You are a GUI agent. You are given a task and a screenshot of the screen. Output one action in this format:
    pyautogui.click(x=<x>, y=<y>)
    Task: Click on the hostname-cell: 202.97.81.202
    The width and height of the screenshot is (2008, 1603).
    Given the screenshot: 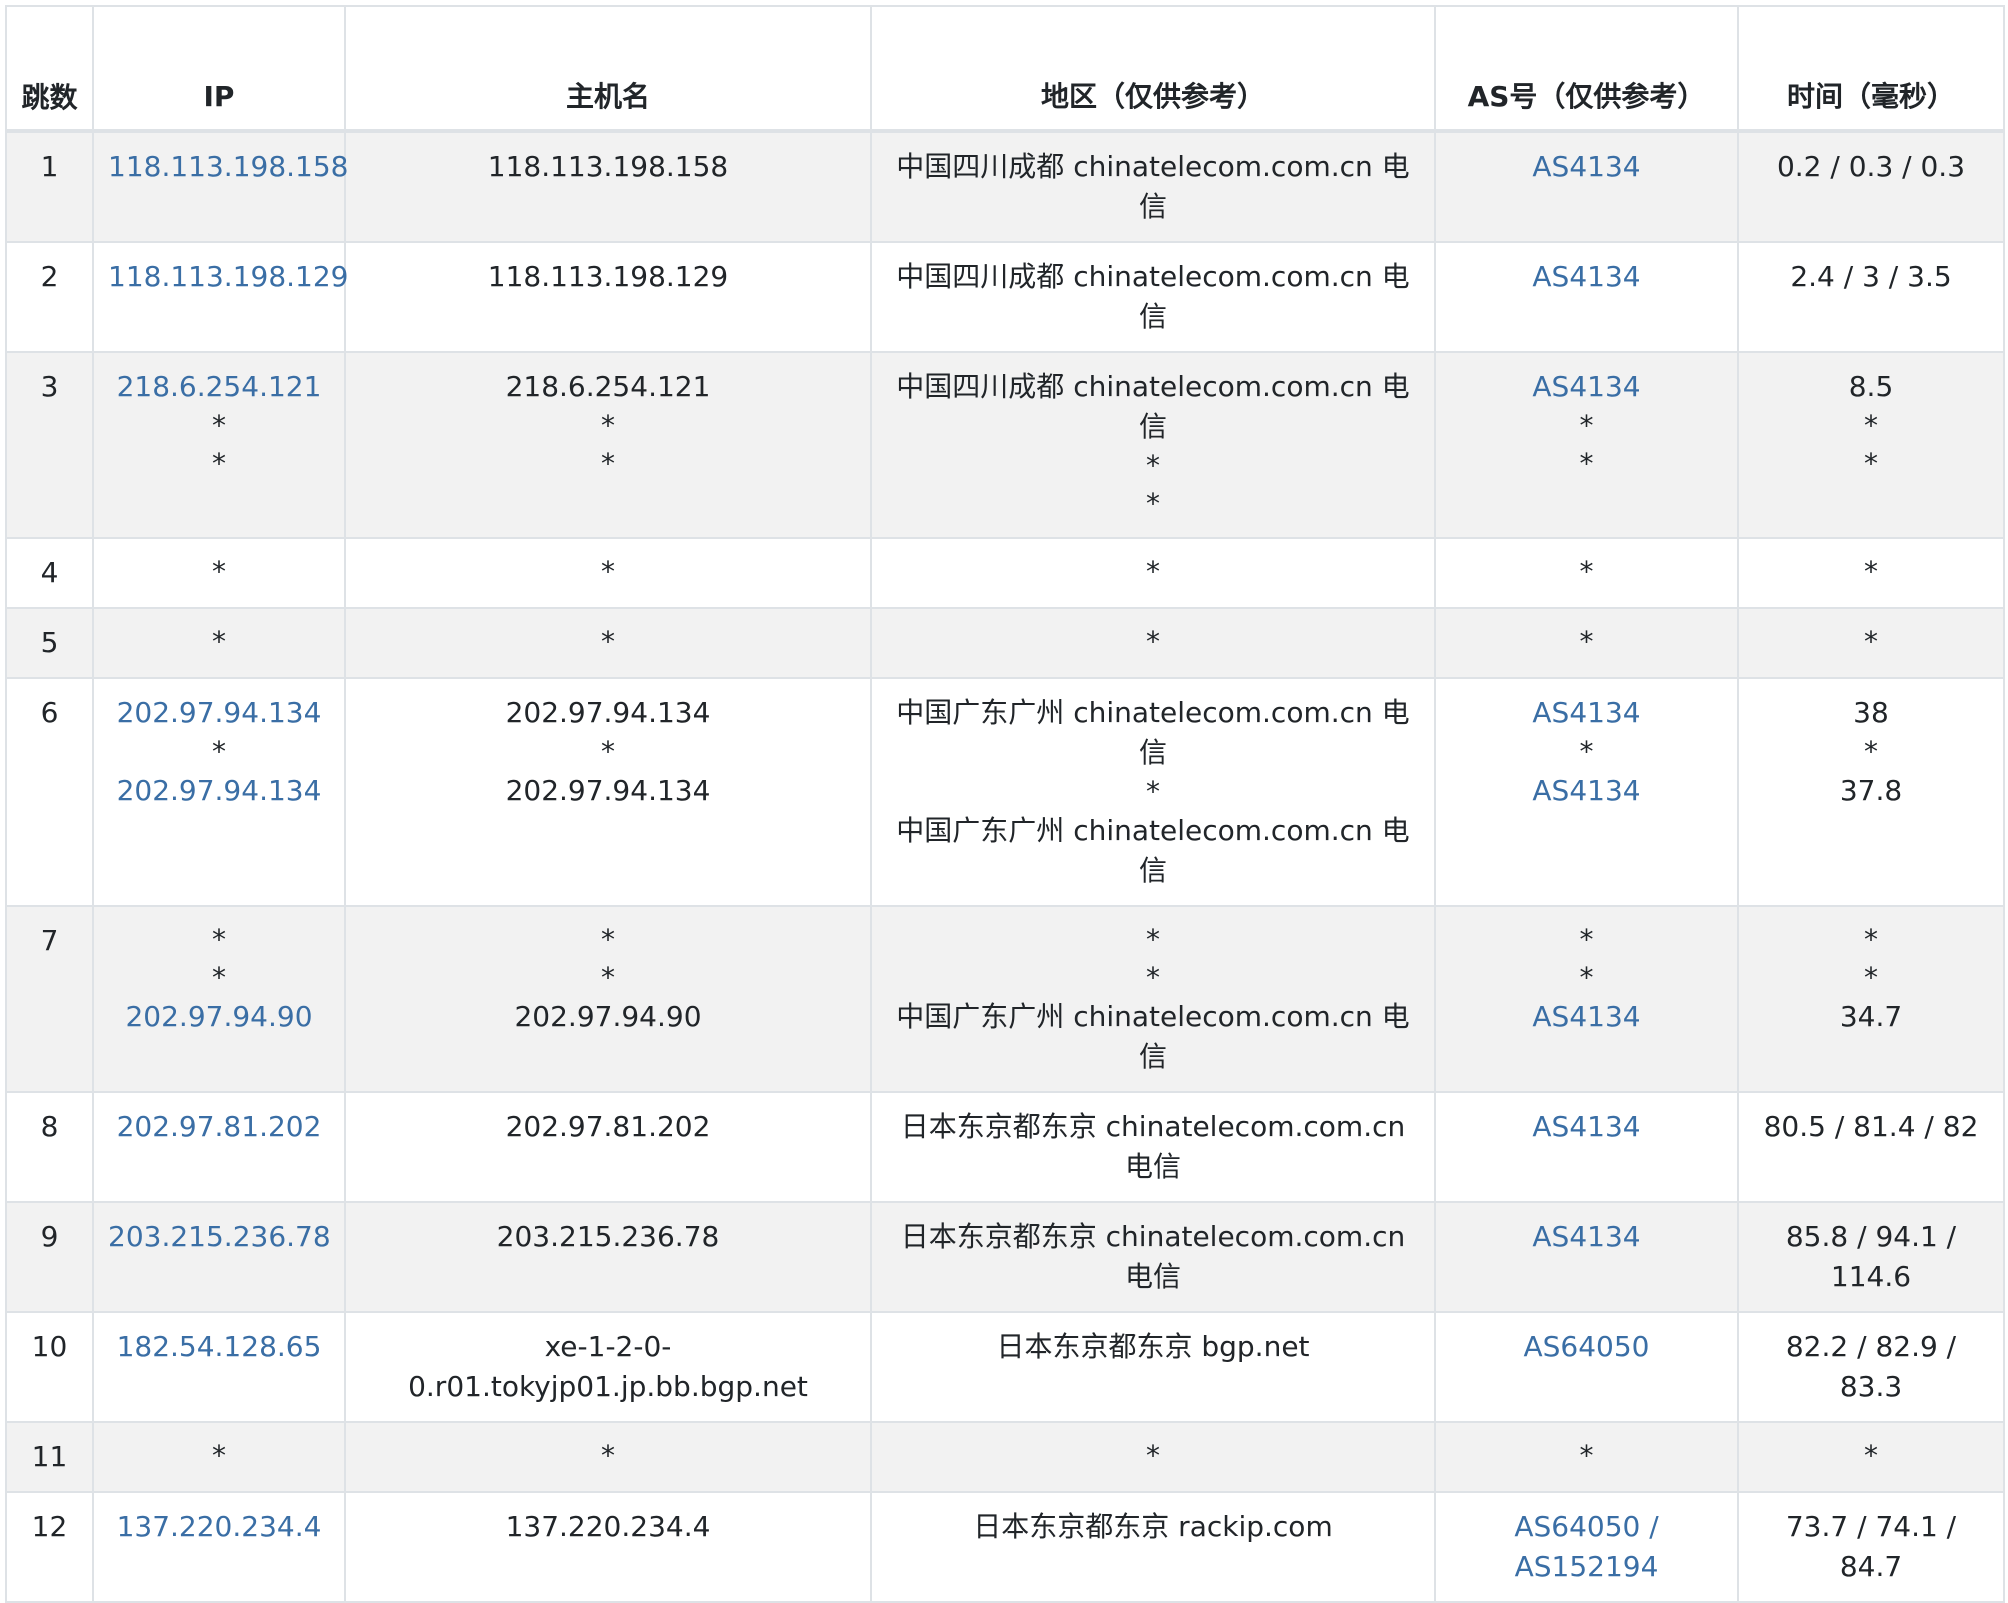 What is the action you would take?
    pyautogui.click(x=608, y=1147)
    